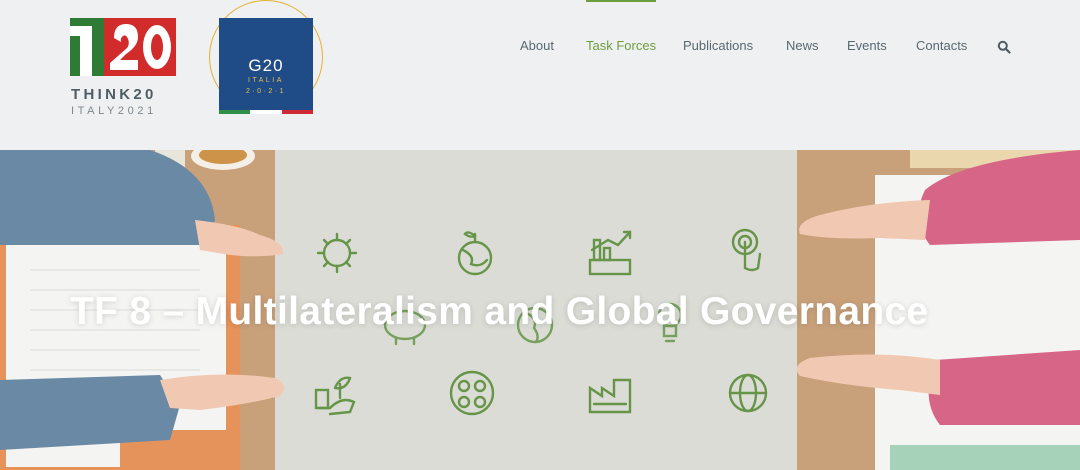  I want to click on t20-logo-mark, so click(123, 47).